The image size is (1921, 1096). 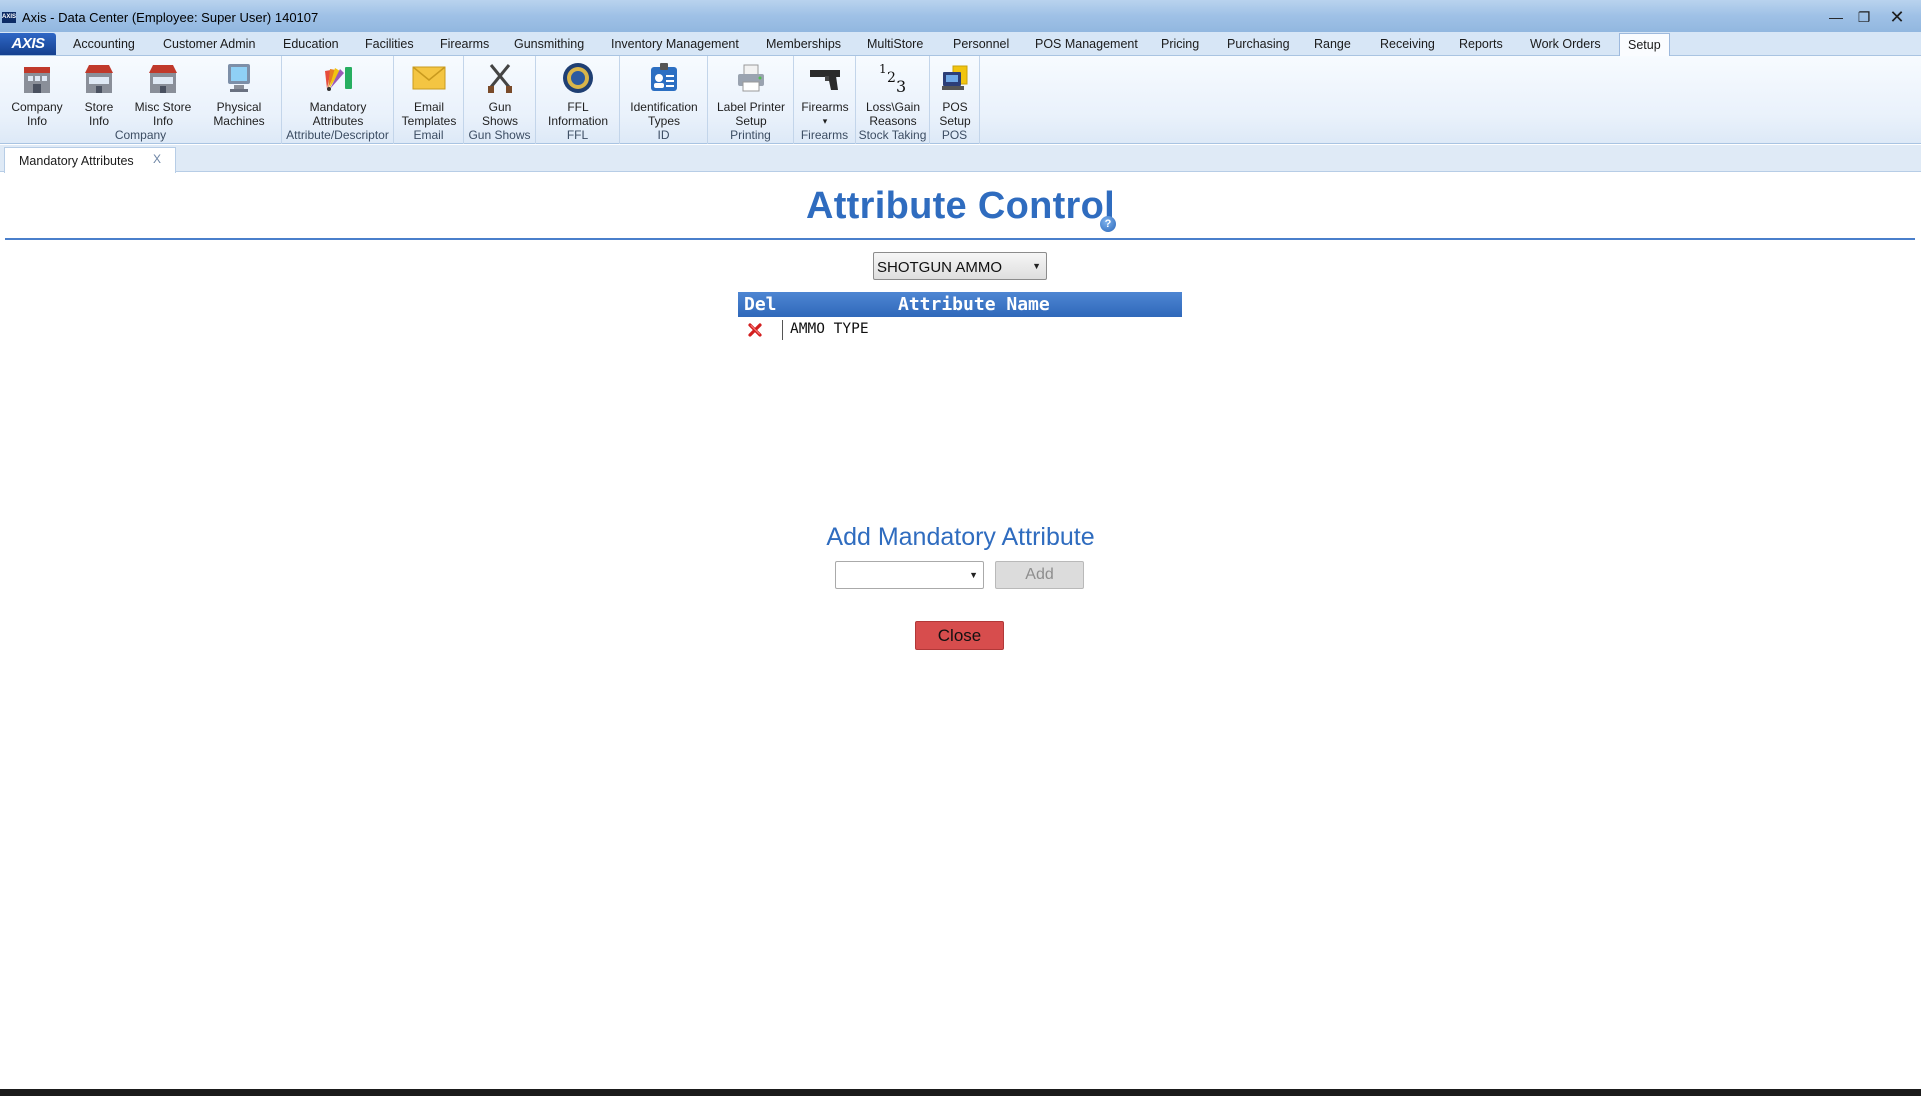 I want to click on ffl-information-button: FFL Information, so click(x=578, y=93).